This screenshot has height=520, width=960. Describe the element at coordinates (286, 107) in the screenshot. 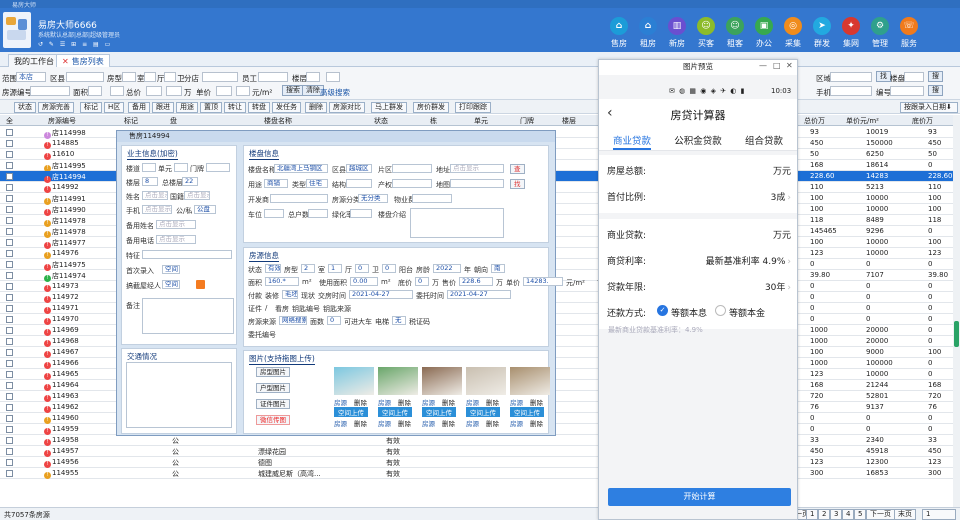

I see `toolbar-button: 发任务` at that location.